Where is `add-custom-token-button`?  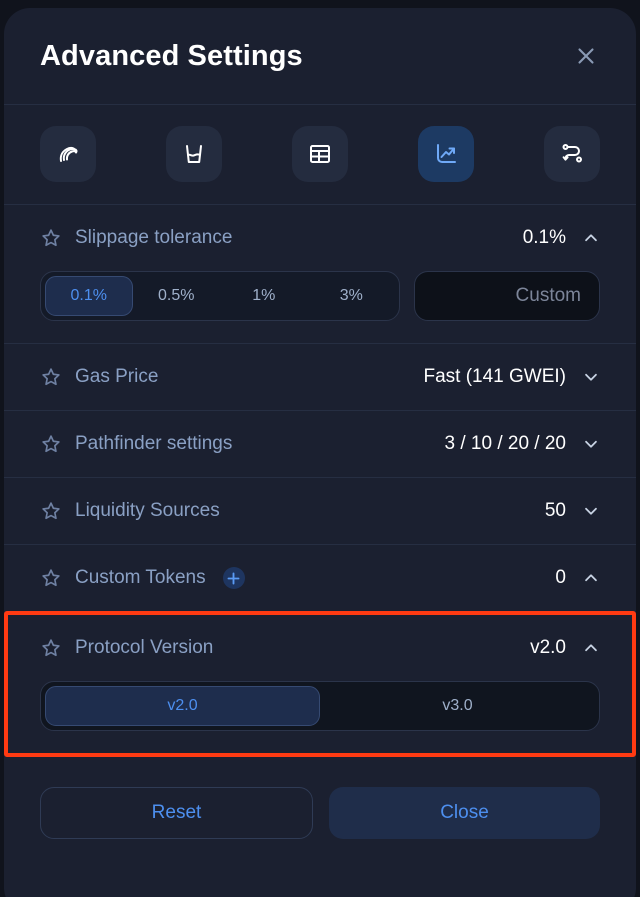
add-custom-token-button is located at coordinates (233, 578).